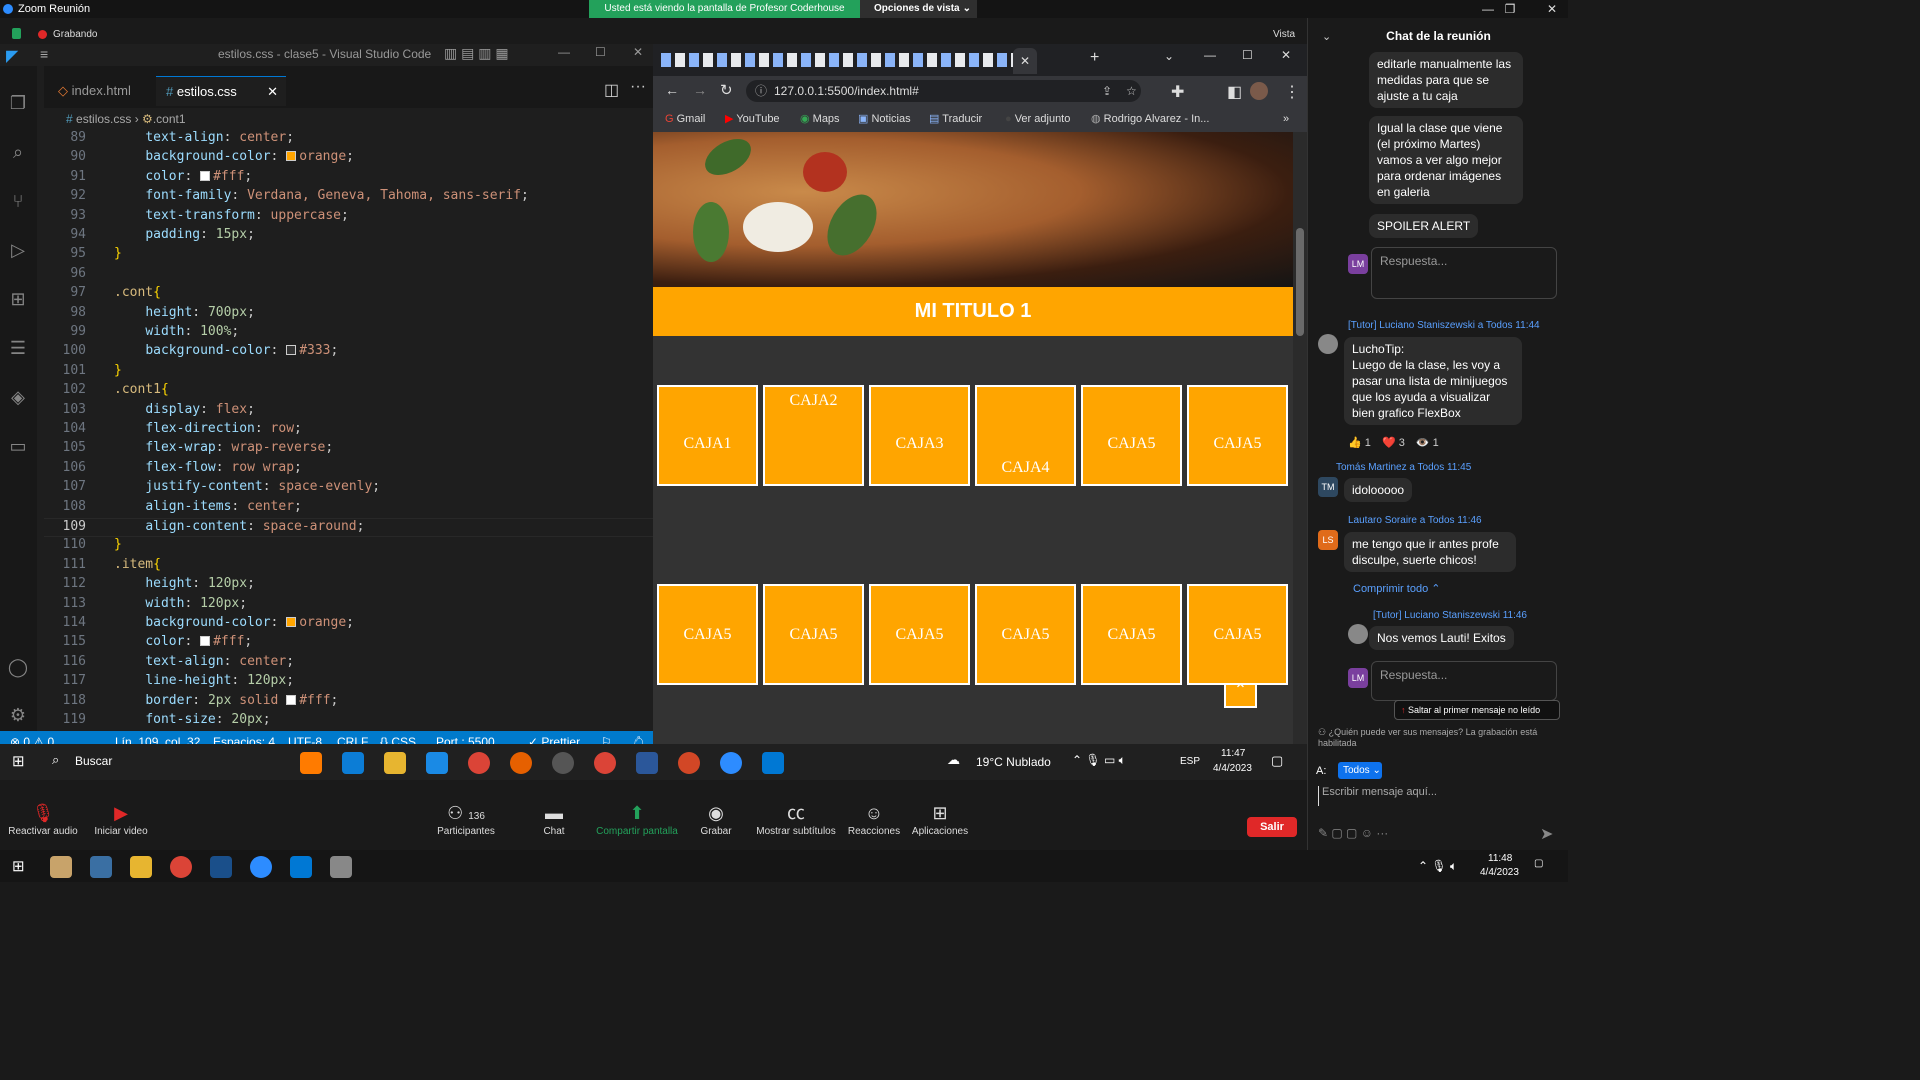  What do you see at coordinates (1177, 92) in the screenshot?
I see `extensions-icon: ✚` at bounding box center [1177, 92].